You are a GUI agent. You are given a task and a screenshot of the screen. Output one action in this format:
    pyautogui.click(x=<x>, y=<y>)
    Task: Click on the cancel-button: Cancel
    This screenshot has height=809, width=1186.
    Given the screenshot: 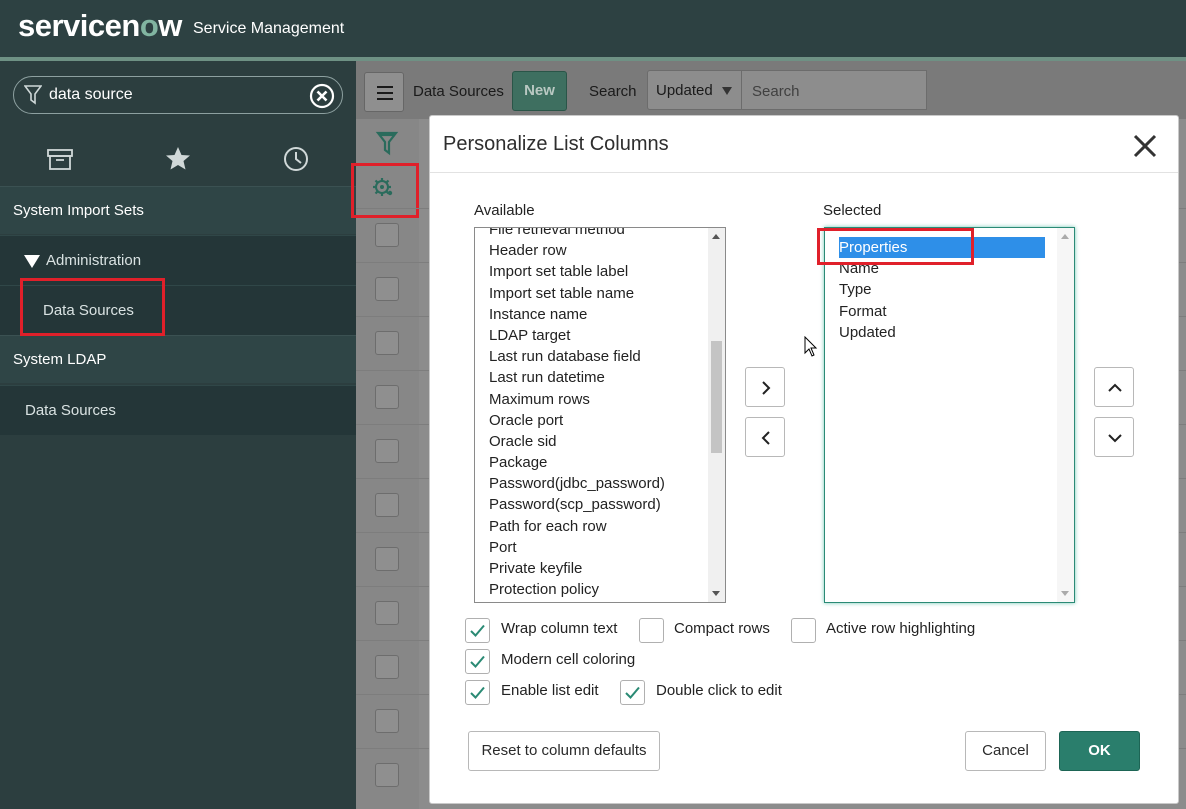 What is the action you would take?
    pyautogui.click(x=1005, y=751)
    